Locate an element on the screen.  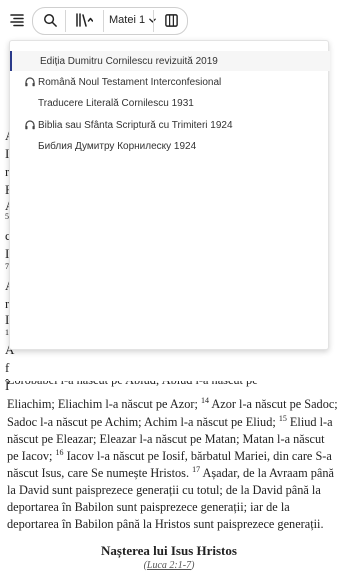
chapter-selector: Matei 1 is located at coordinates (133, 20).